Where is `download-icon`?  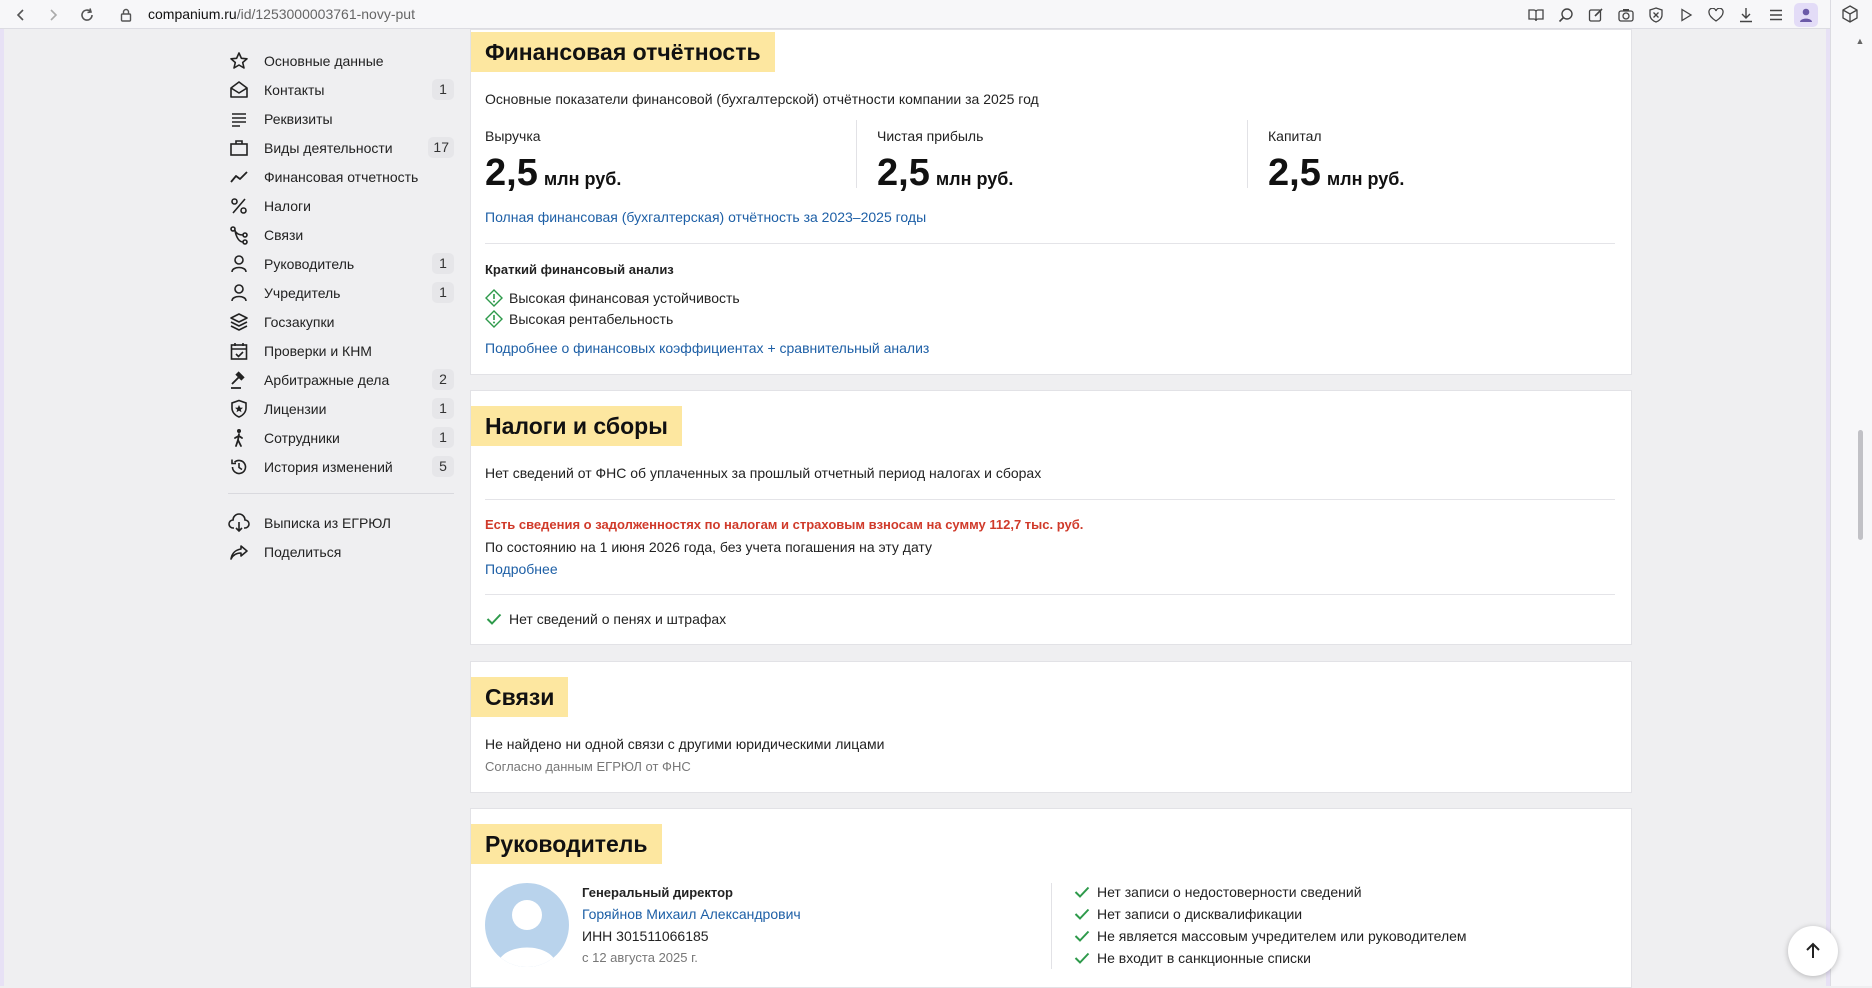
download-icon is located at coordinates (1746, 15).